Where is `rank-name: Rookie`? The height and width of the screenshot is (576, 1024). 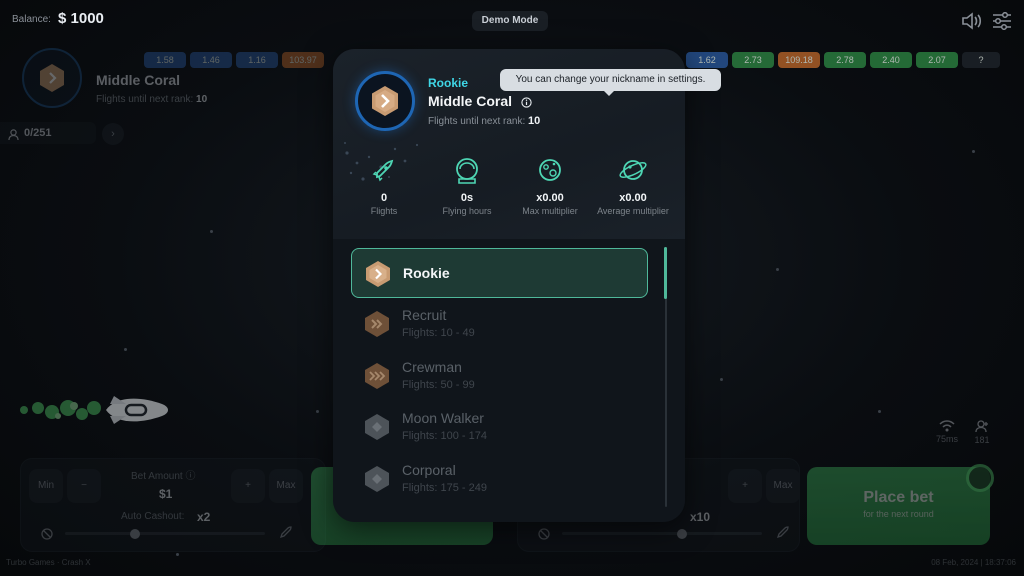
rank-name: Rookie is located at coordinates (426, 273).